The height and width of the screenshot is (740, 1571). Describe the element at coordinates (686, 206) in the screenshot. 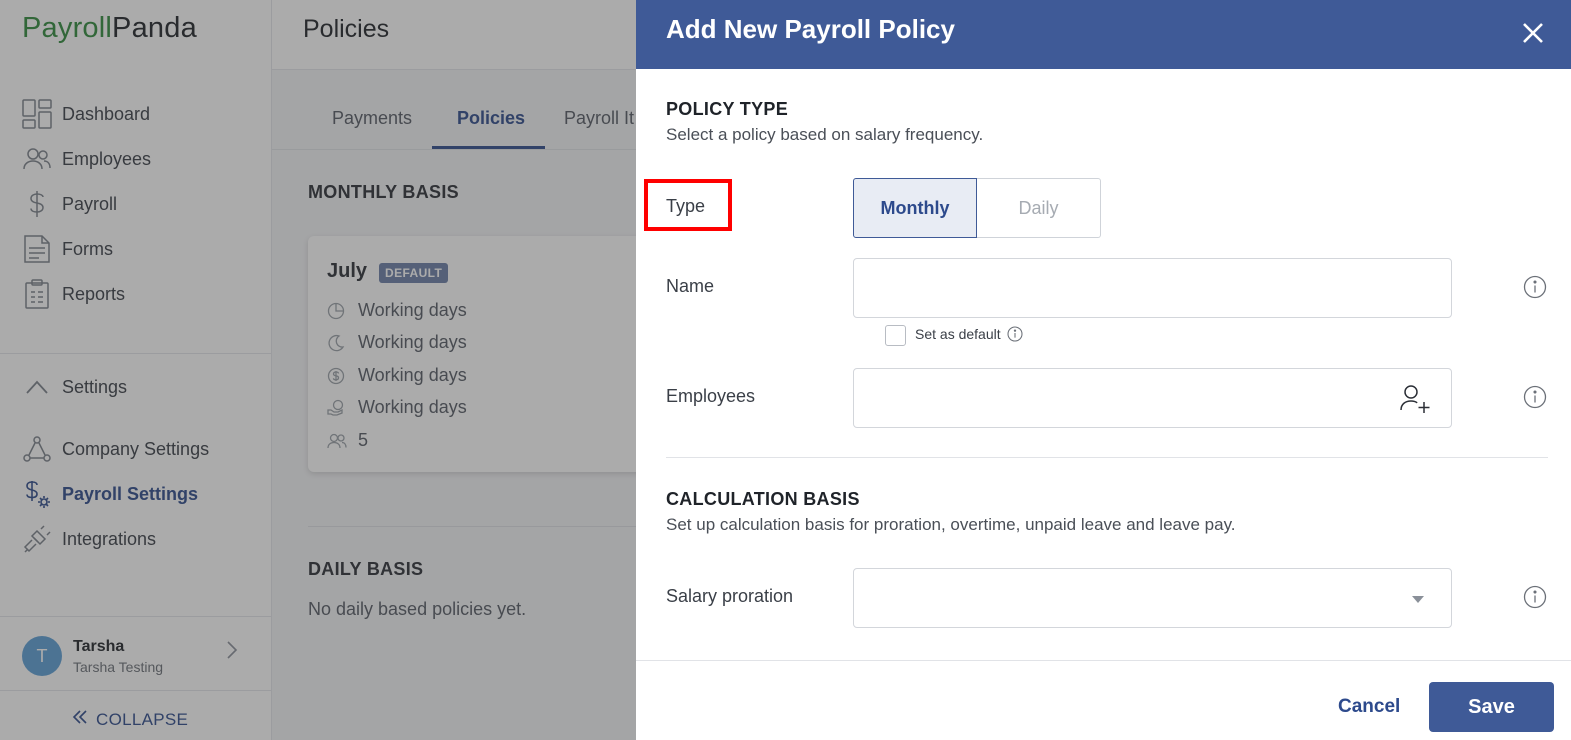

I see `type-label: Type` at that location.